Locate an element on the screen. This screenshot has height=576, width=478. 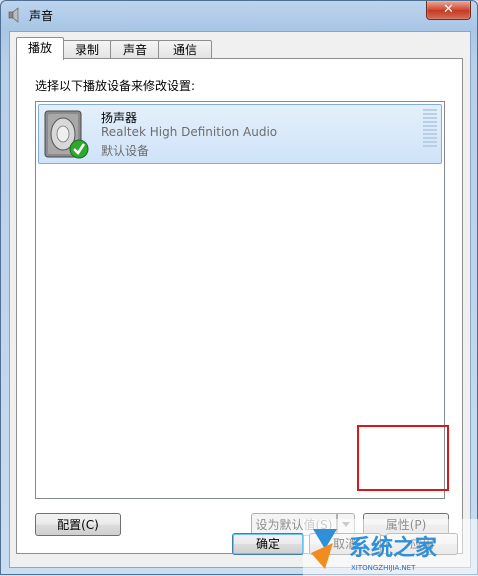
watermark-logo: 系统之家 XITONGZHIJIA.NET is located at coordinates (390, 547).